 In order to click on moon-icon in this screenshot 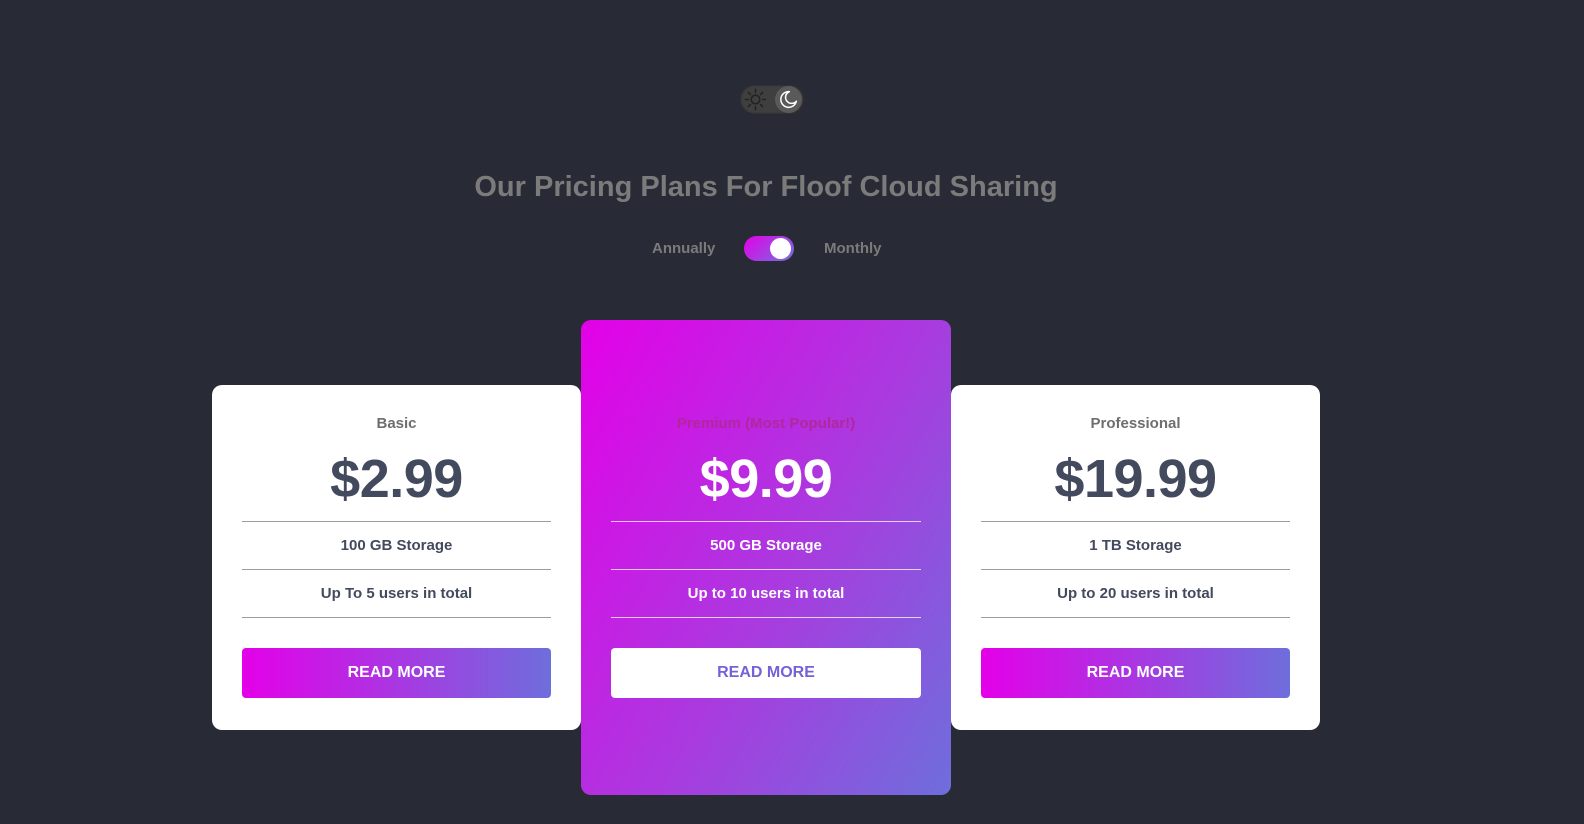, I will do `click(789, 99)`.